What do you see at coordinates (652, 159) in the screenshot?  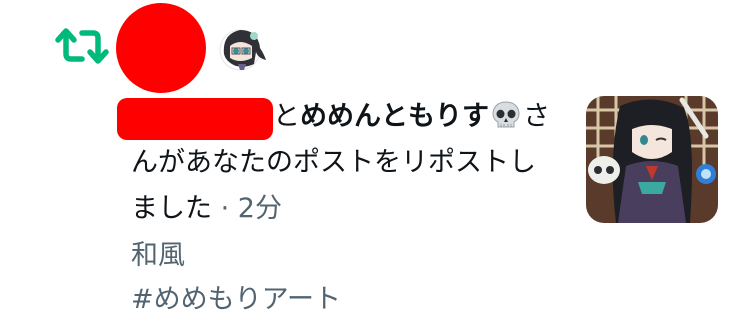 I see `post-thumbnail` at bounding box center [652, 159].